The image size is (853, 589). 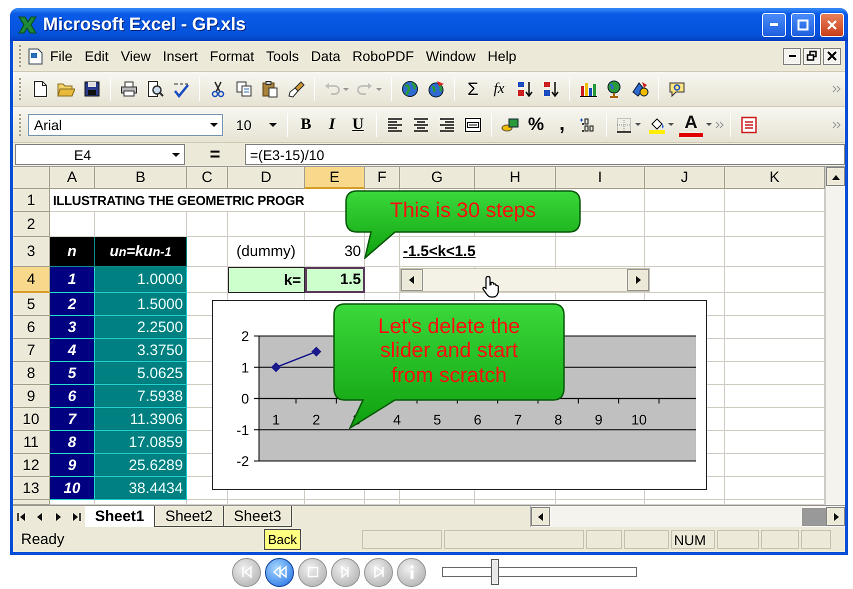 I want to click on menu-item: Tools, so click(x=282, y=56).